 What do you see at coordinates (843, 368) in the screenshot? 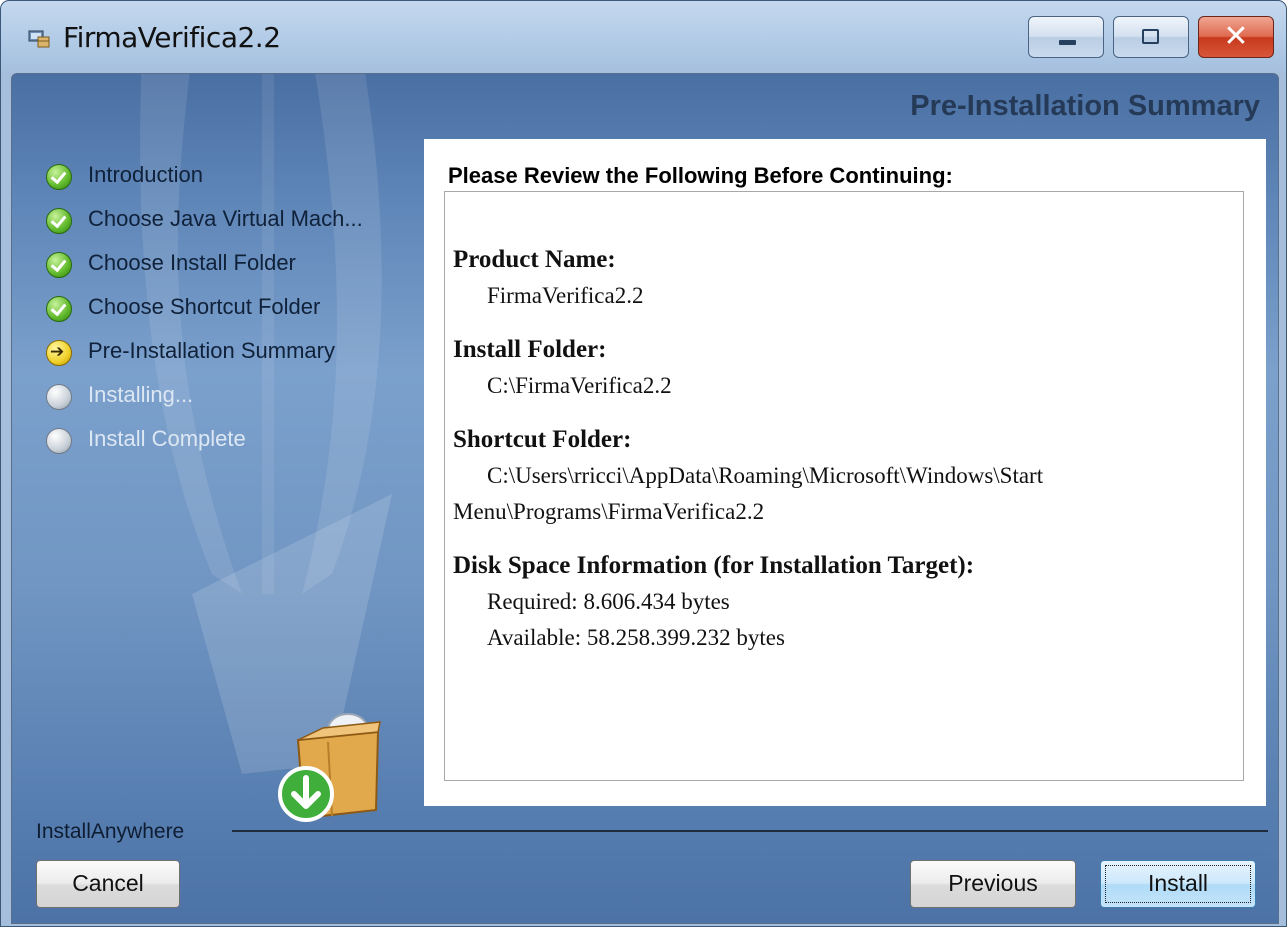
I see `install-folder-section: Install Folder: C:\FirmaVerifica2.2` at bounding box center [843, 368].